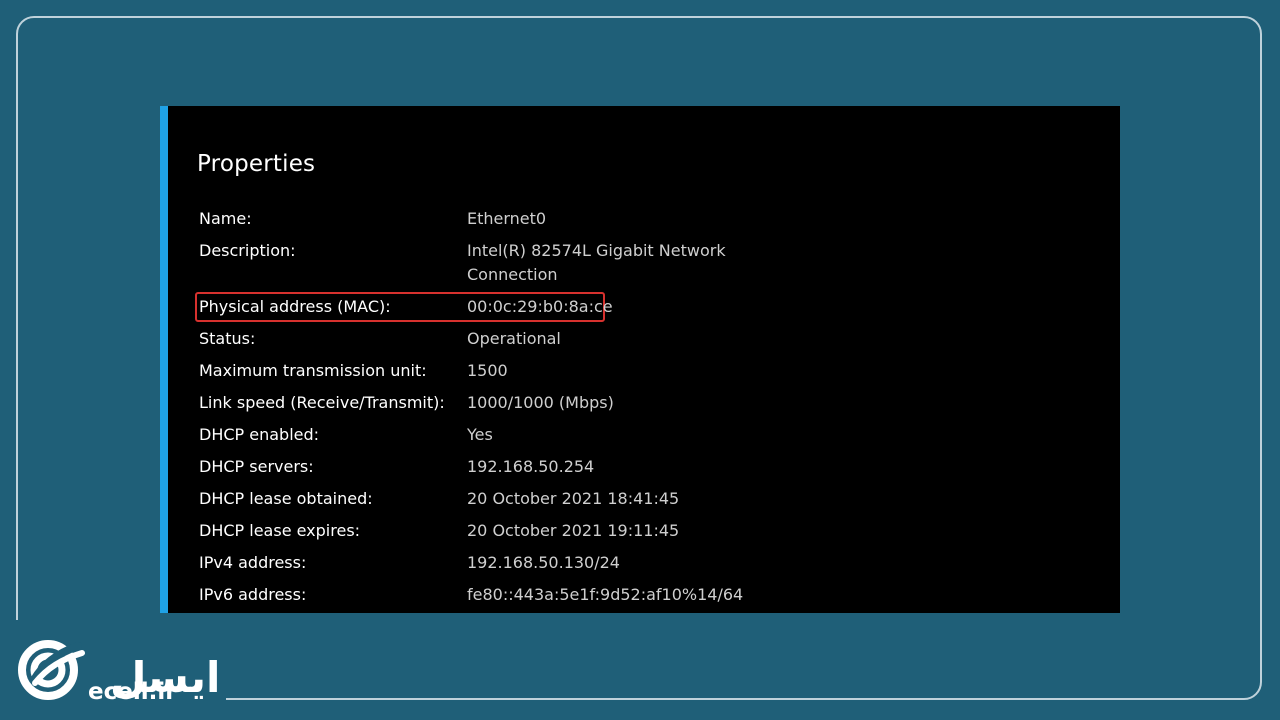  Describe the element at coordinates (313, 370) in the screenshot. I see `property-label: Maximum transmission unit:` at that location.